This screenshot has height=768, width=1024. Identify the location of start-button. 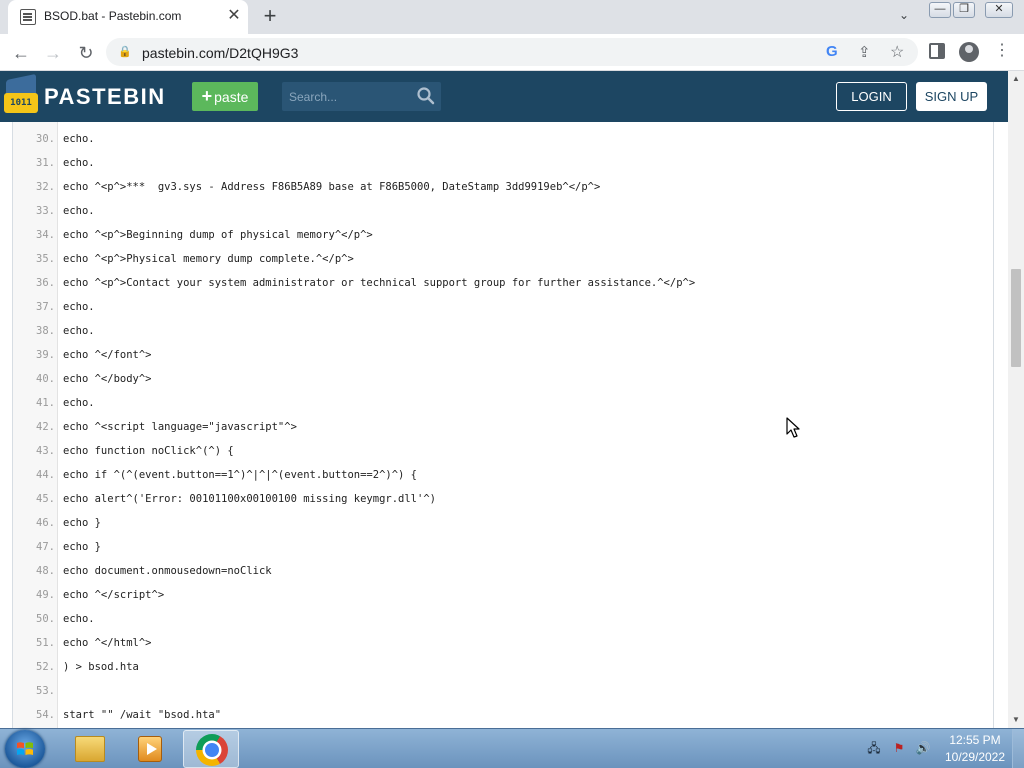
(25, 749).